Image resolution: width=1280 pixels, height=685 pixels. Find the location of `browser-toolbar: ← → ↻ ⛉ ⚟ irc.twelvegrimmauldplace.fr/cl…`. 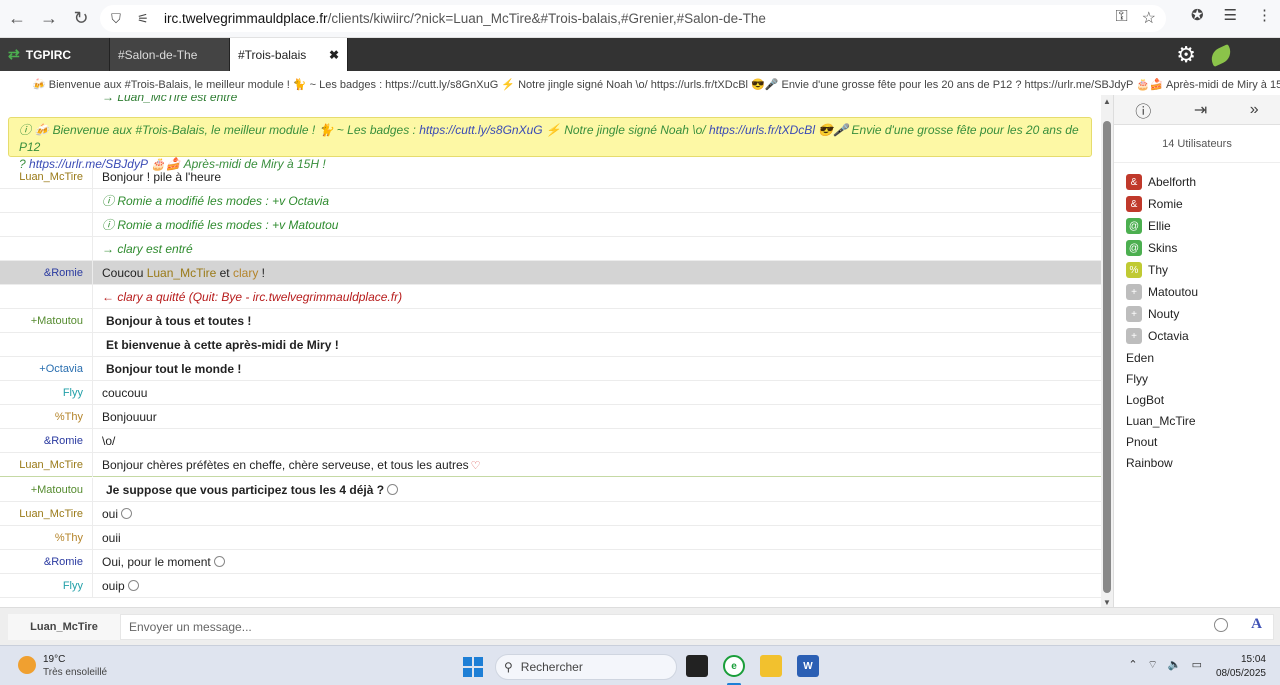

browser-toolbar: ← → ↻ ⛉ ⚟ irc.twelvegrimmauldplace.fr/cl… is located at coordinates (640, 19).